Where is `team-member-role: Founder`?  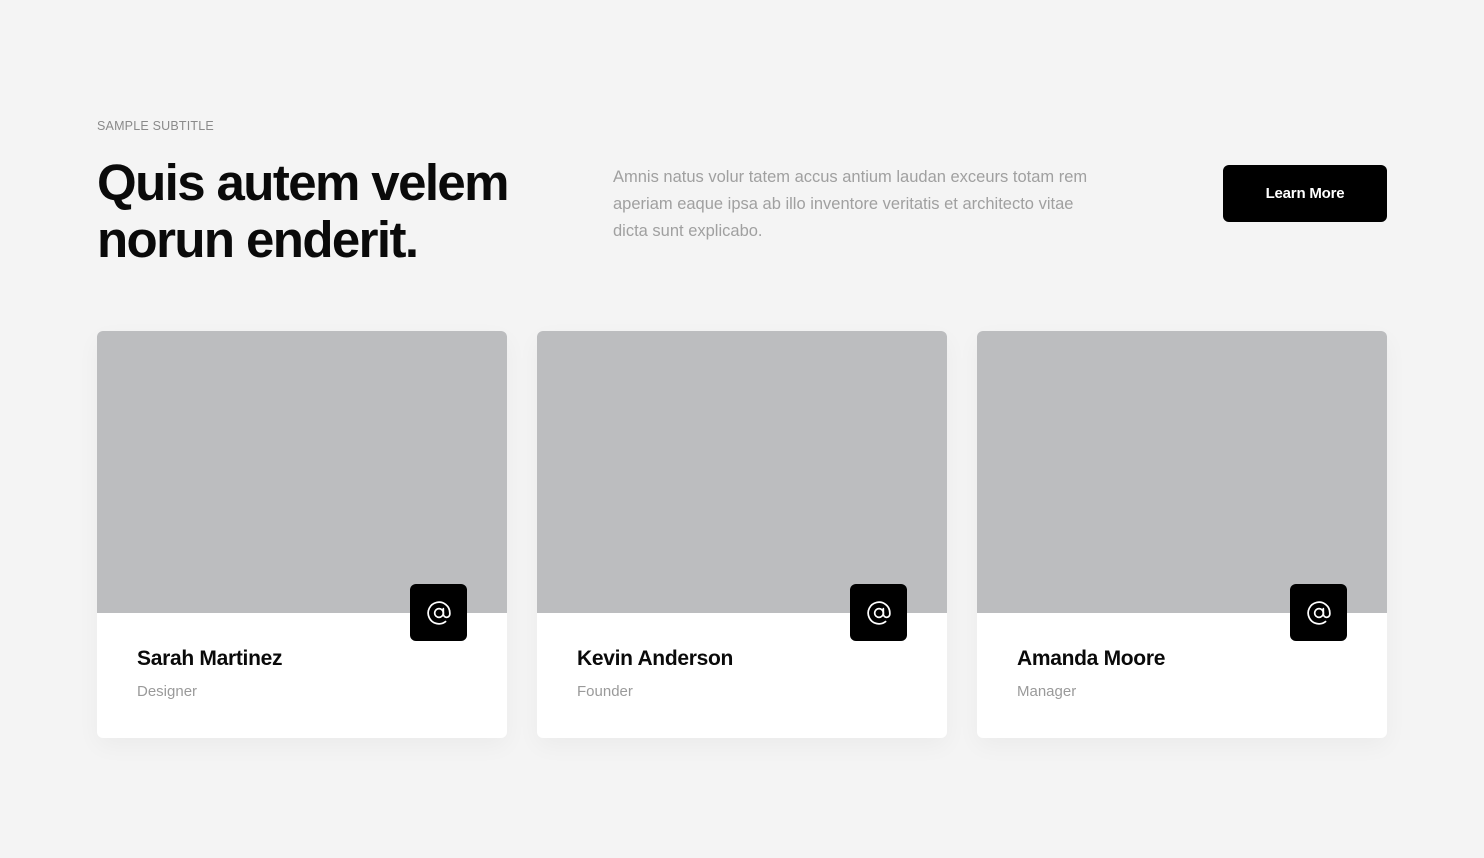
team-member-role: Founder is located at coordinates (605, 691).